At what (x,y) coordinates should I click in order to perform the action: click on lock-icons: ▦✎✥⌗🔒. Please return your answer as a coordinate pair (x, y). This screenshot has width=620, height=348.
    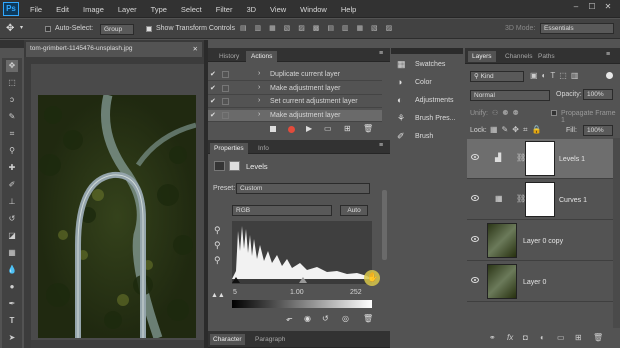
    Looking at the image, I should click on (517, 130).